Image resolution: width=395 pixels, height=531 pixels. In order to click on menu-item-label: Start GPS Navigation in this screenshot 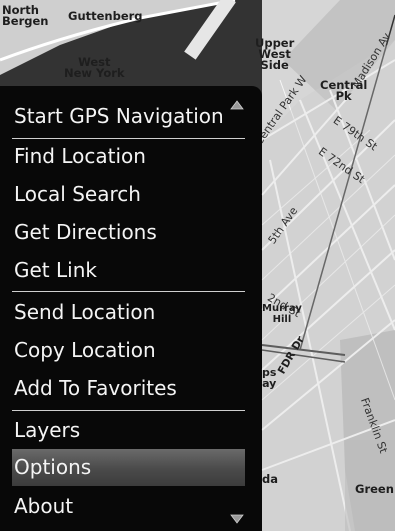, I will do `click(119, 116)`.